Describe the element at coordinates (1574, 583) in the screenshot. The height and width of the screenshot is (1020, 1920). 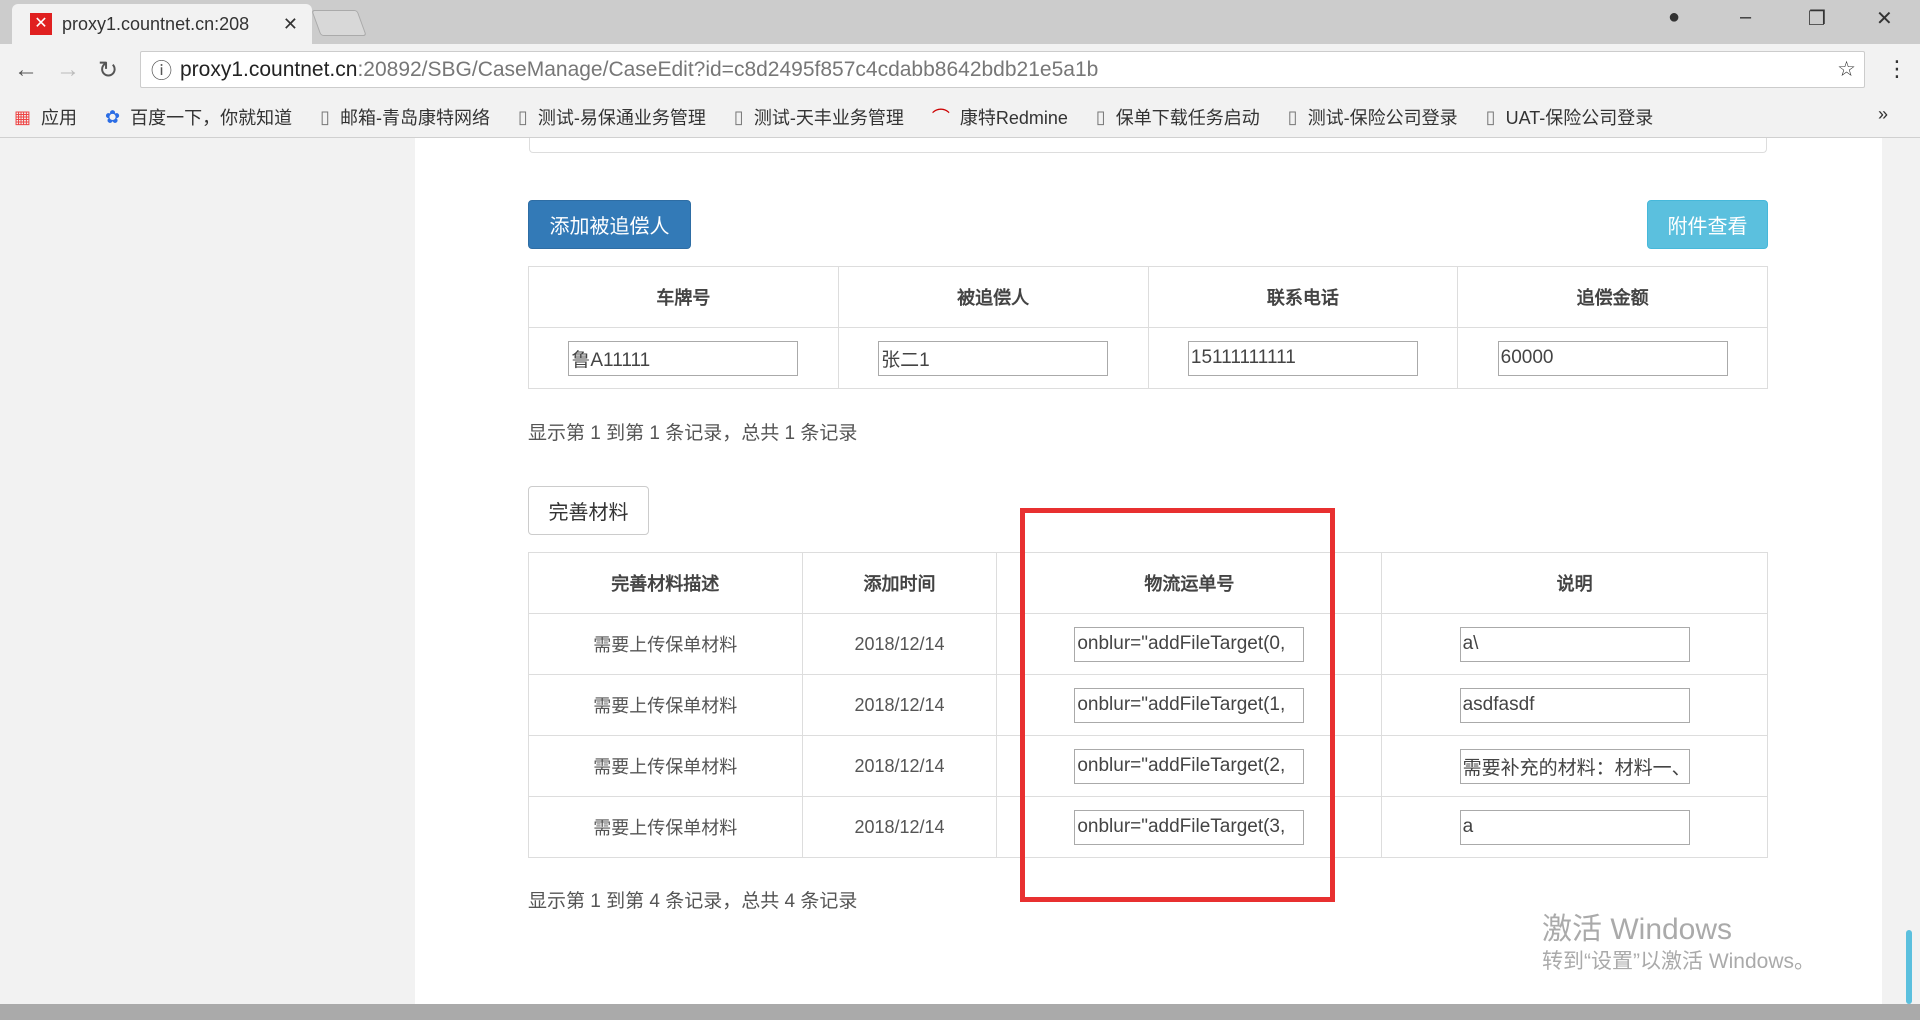
I see `column-header: 说明` at that location.